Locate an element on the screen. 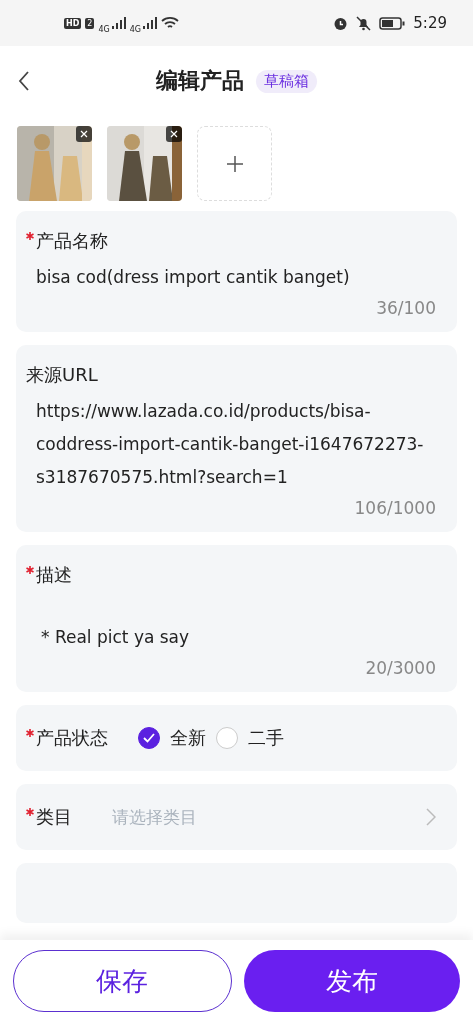 The width and height of the screenshot is (473, 1024). radio-option: 二手 is located at coordinates (250, 738).